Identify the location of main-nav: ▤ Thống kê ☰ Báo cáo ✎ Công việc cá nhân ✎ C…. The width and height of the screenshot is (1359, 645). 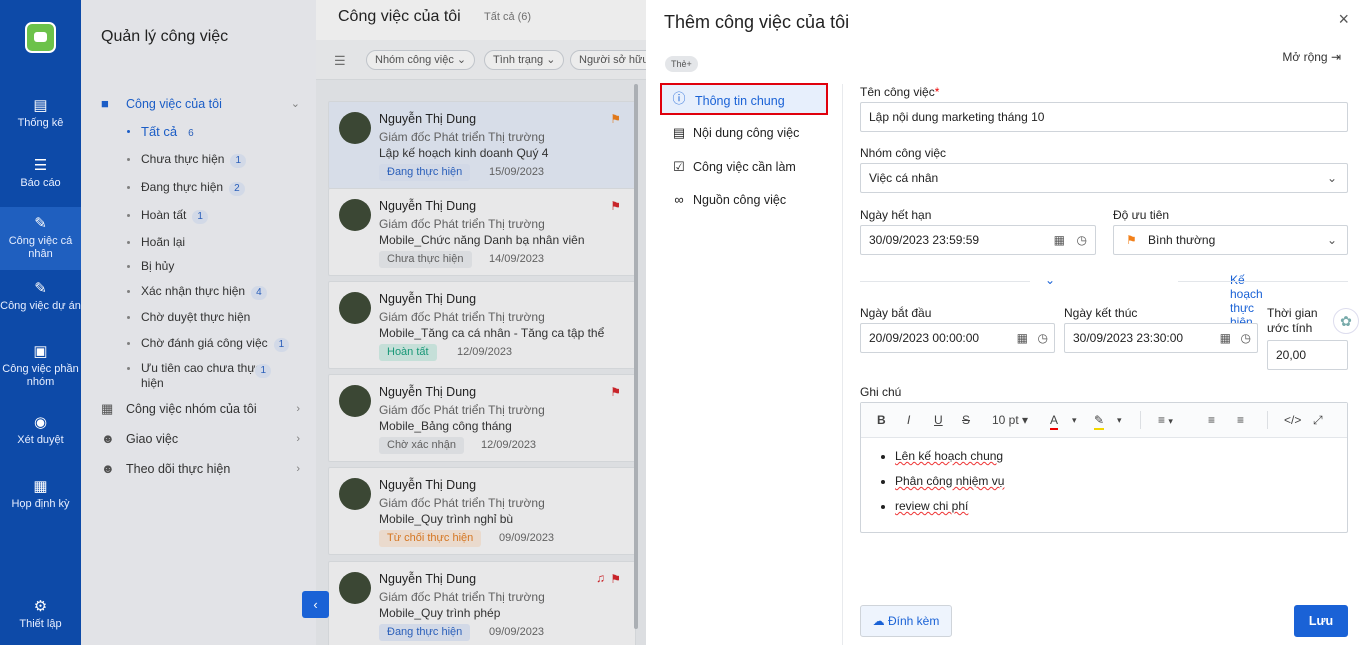
(40, 322).